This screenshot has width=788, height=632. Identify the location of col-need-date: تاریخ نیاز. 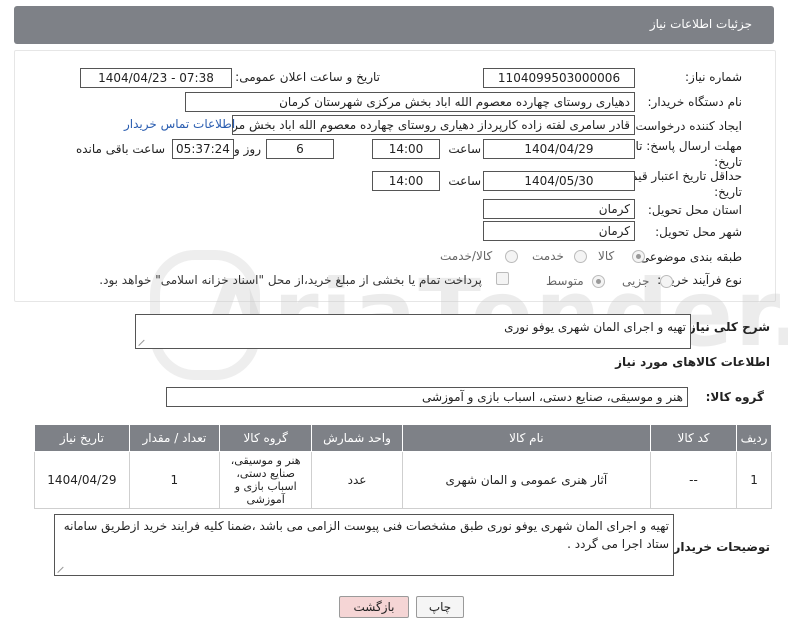
(82, 438).